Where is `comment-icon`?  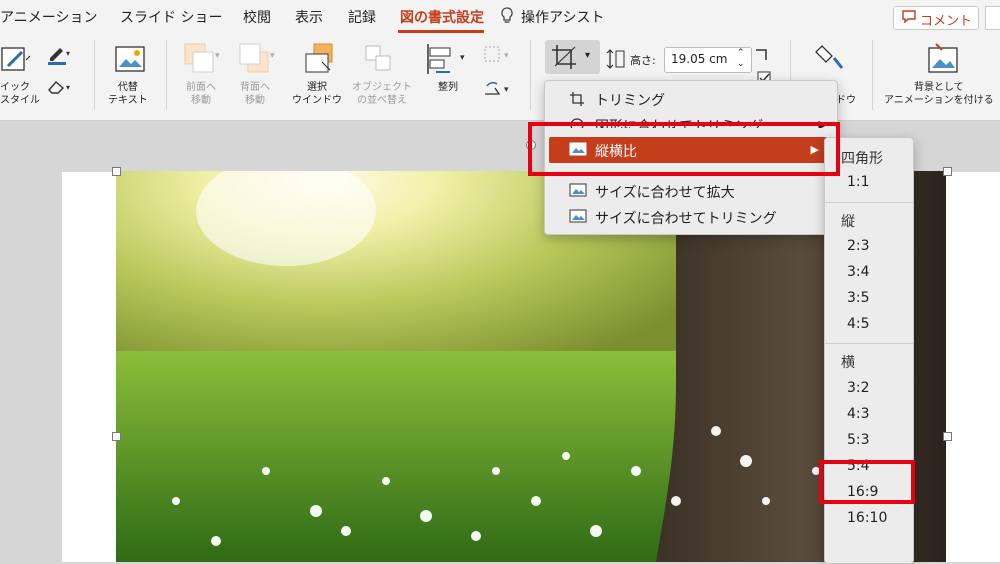 comment-icon is located at coordinates (909, 18).